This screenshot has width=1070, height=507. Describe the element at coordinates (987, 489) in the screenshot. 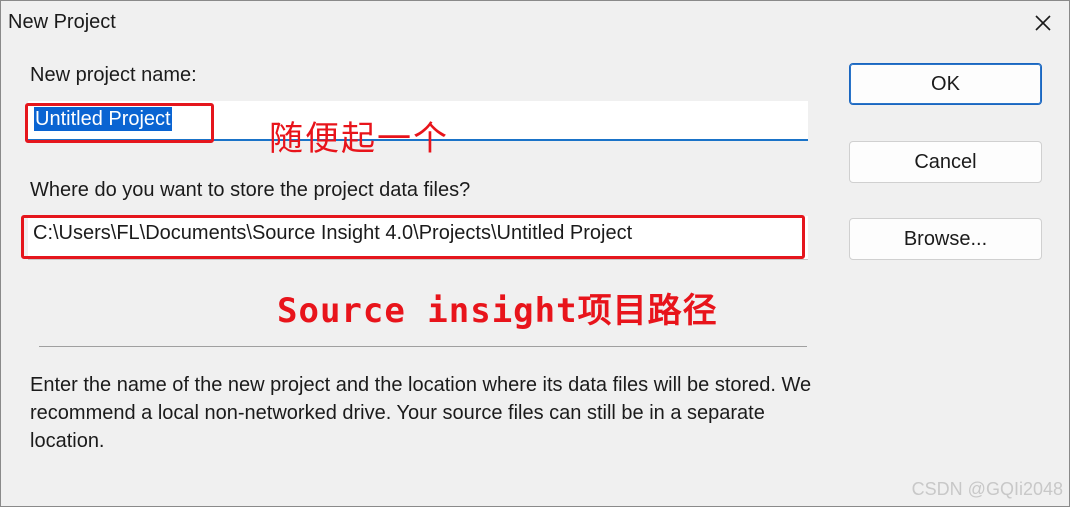

I see `watermark: CSDN @GQIi2048` at that location.